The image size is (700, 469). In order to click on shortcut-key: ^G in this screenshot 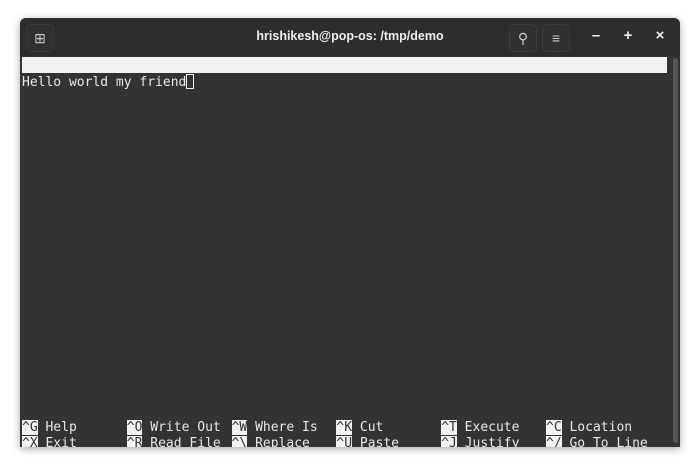, I will do `click(30, 427)`.